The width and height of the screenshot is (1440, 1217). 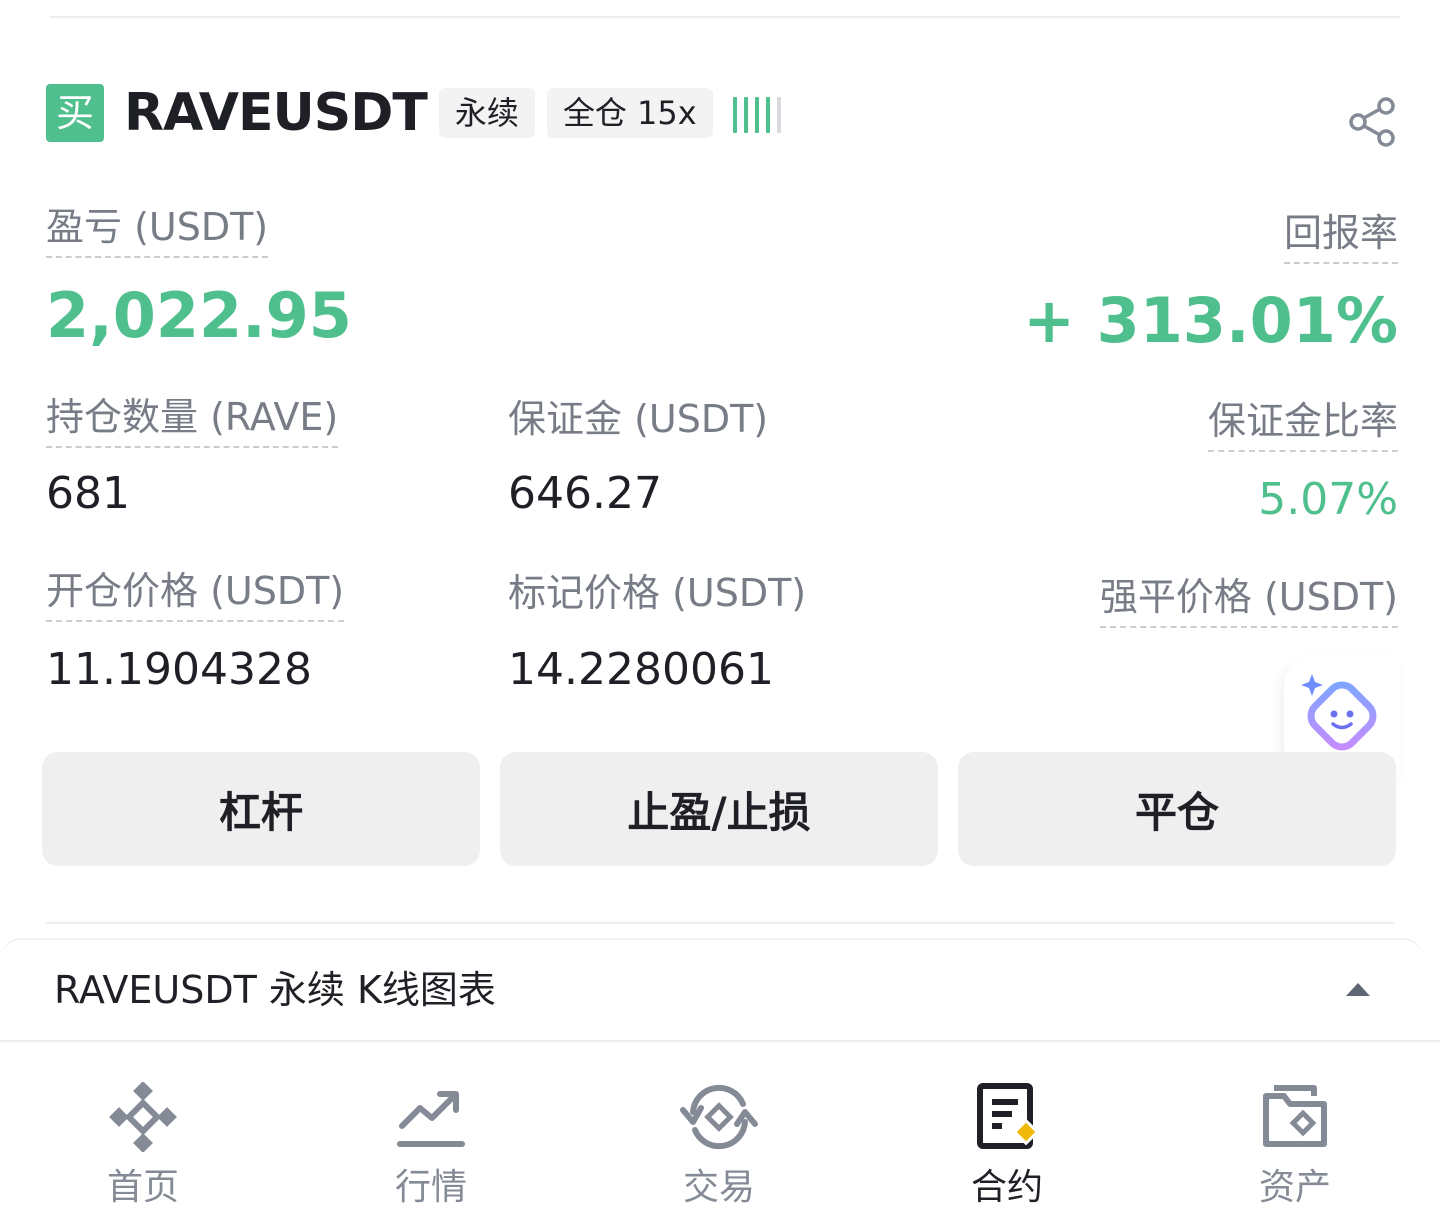 What do you see at coordinates (1210, 320) in the screenshot?
I see `roi-value: + 313.01%` at bounding box center [1210, 320].